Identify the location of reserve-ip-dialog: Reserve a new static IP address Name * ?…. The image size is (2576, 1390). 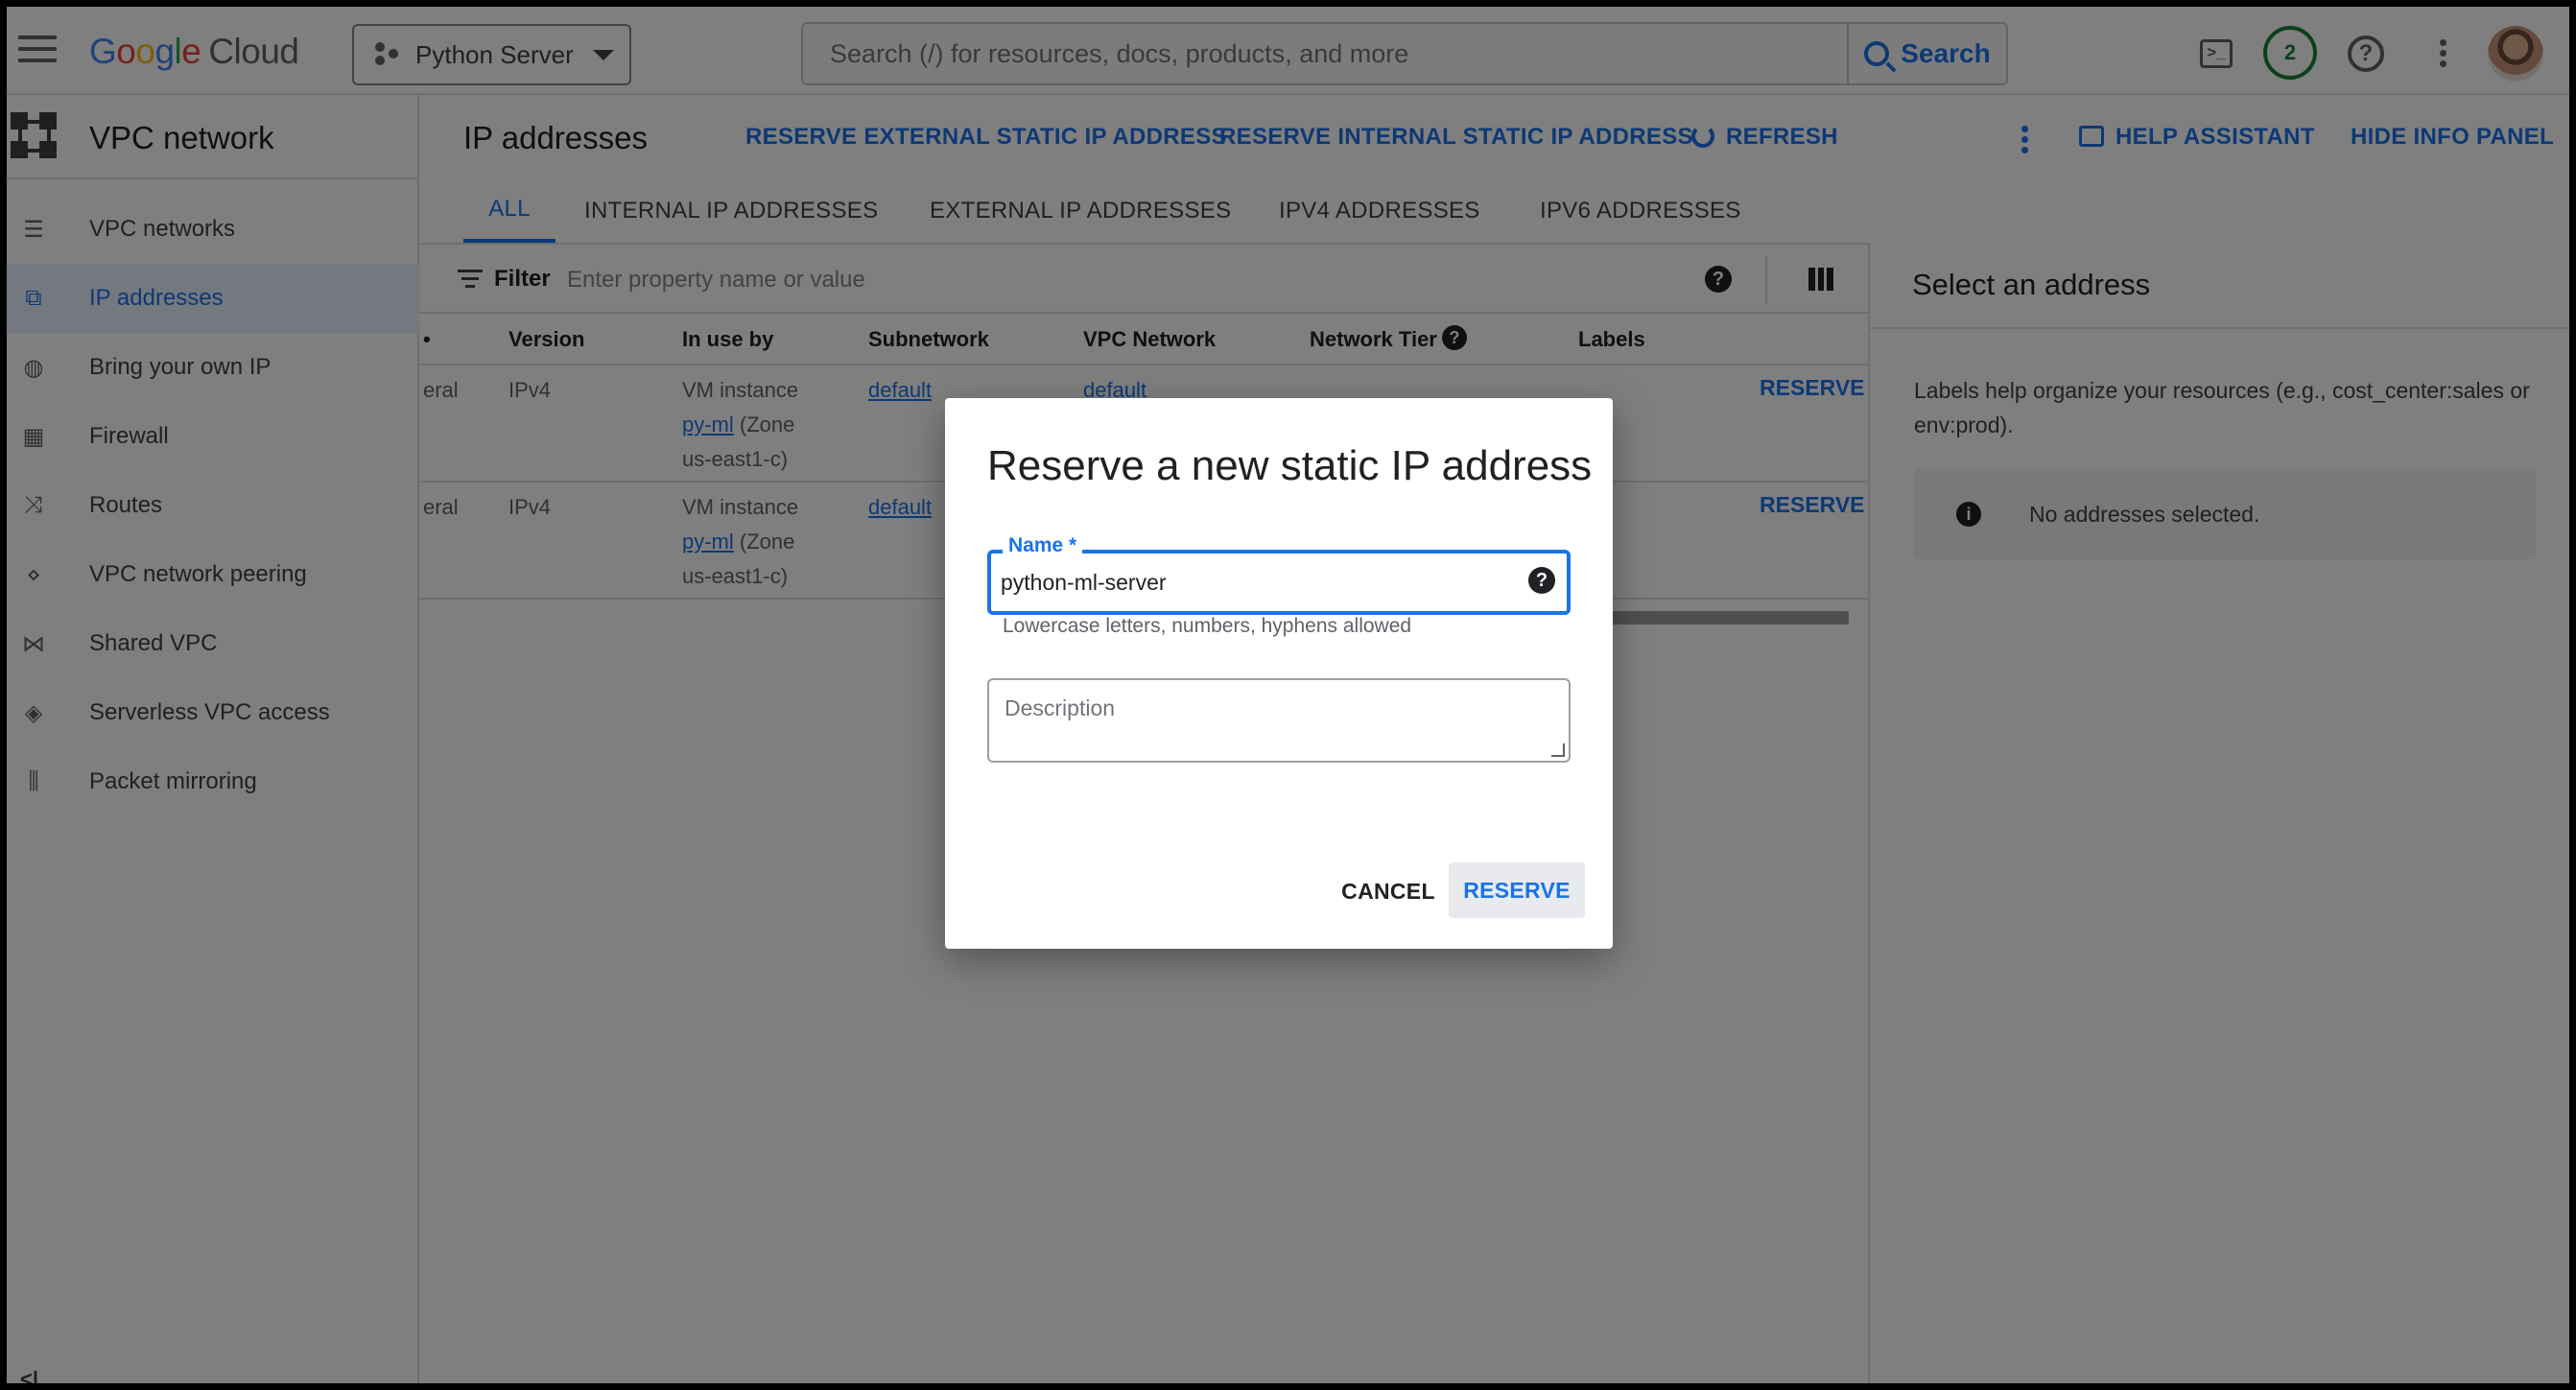
(1279, 673).